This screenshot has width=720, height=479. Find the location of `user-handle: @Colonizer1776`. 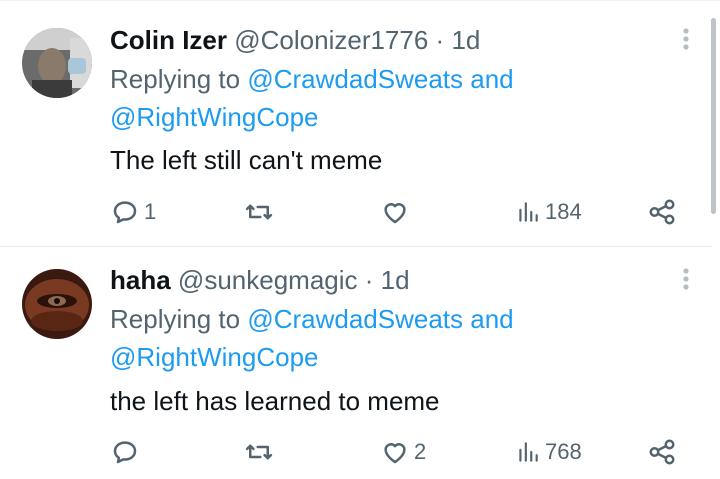

user-handle: @Colonizer1776 is located at coordinates (331, 40).